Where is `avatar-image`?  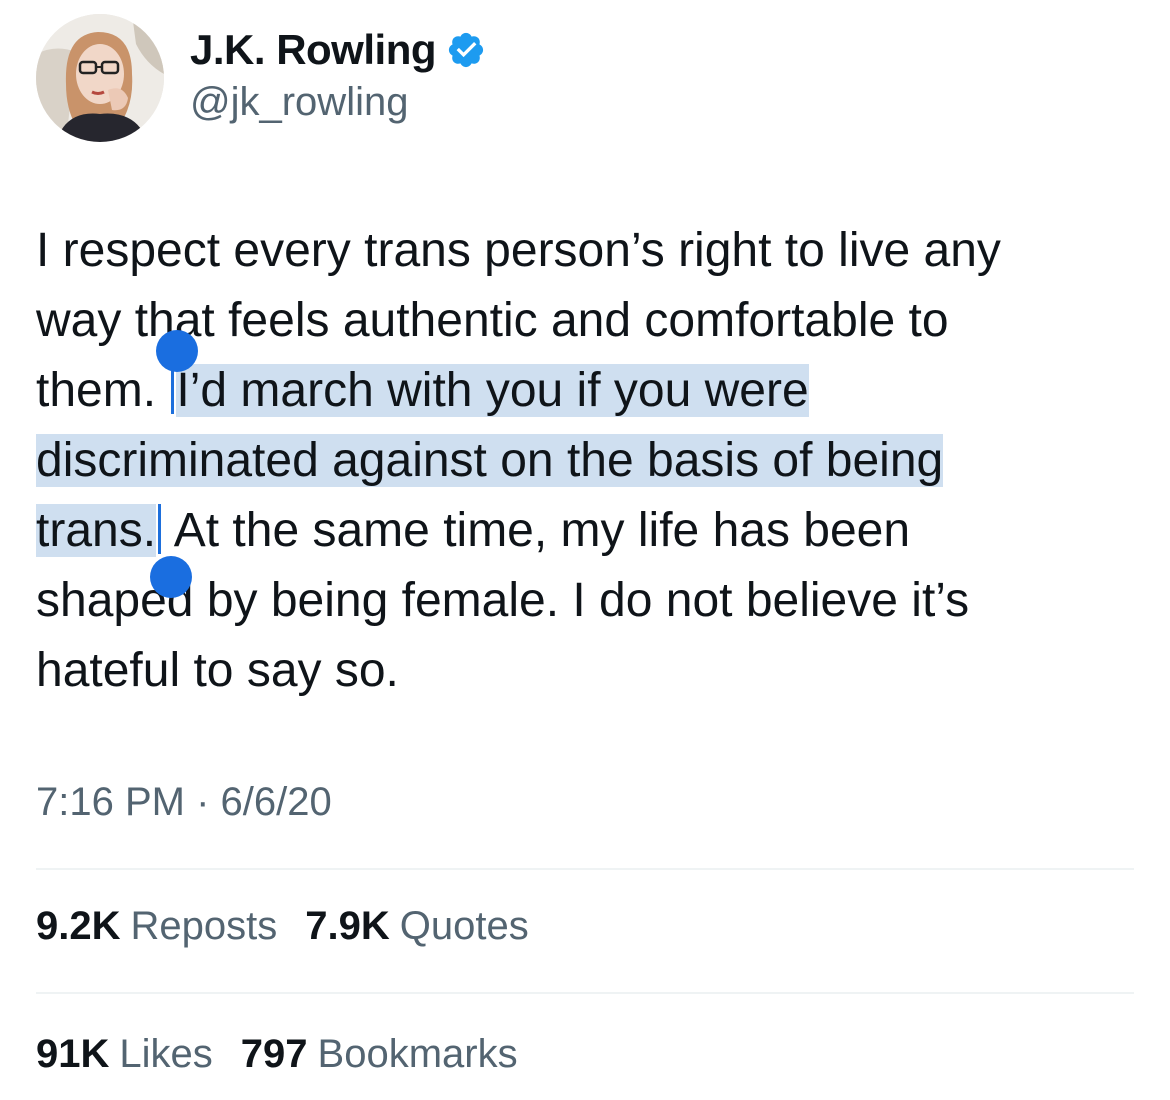 avatar-image is located at coordinates (100, 78).